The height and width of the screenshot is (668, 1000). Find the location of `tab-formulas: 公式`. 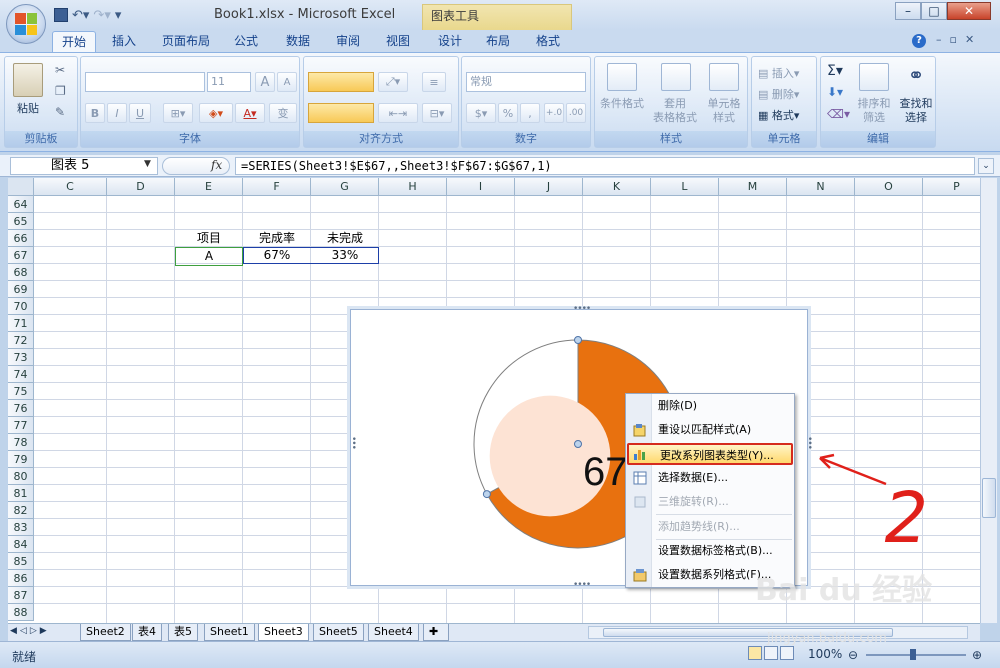

tab-formulas: 公式 is located at coordinates (246, 41).